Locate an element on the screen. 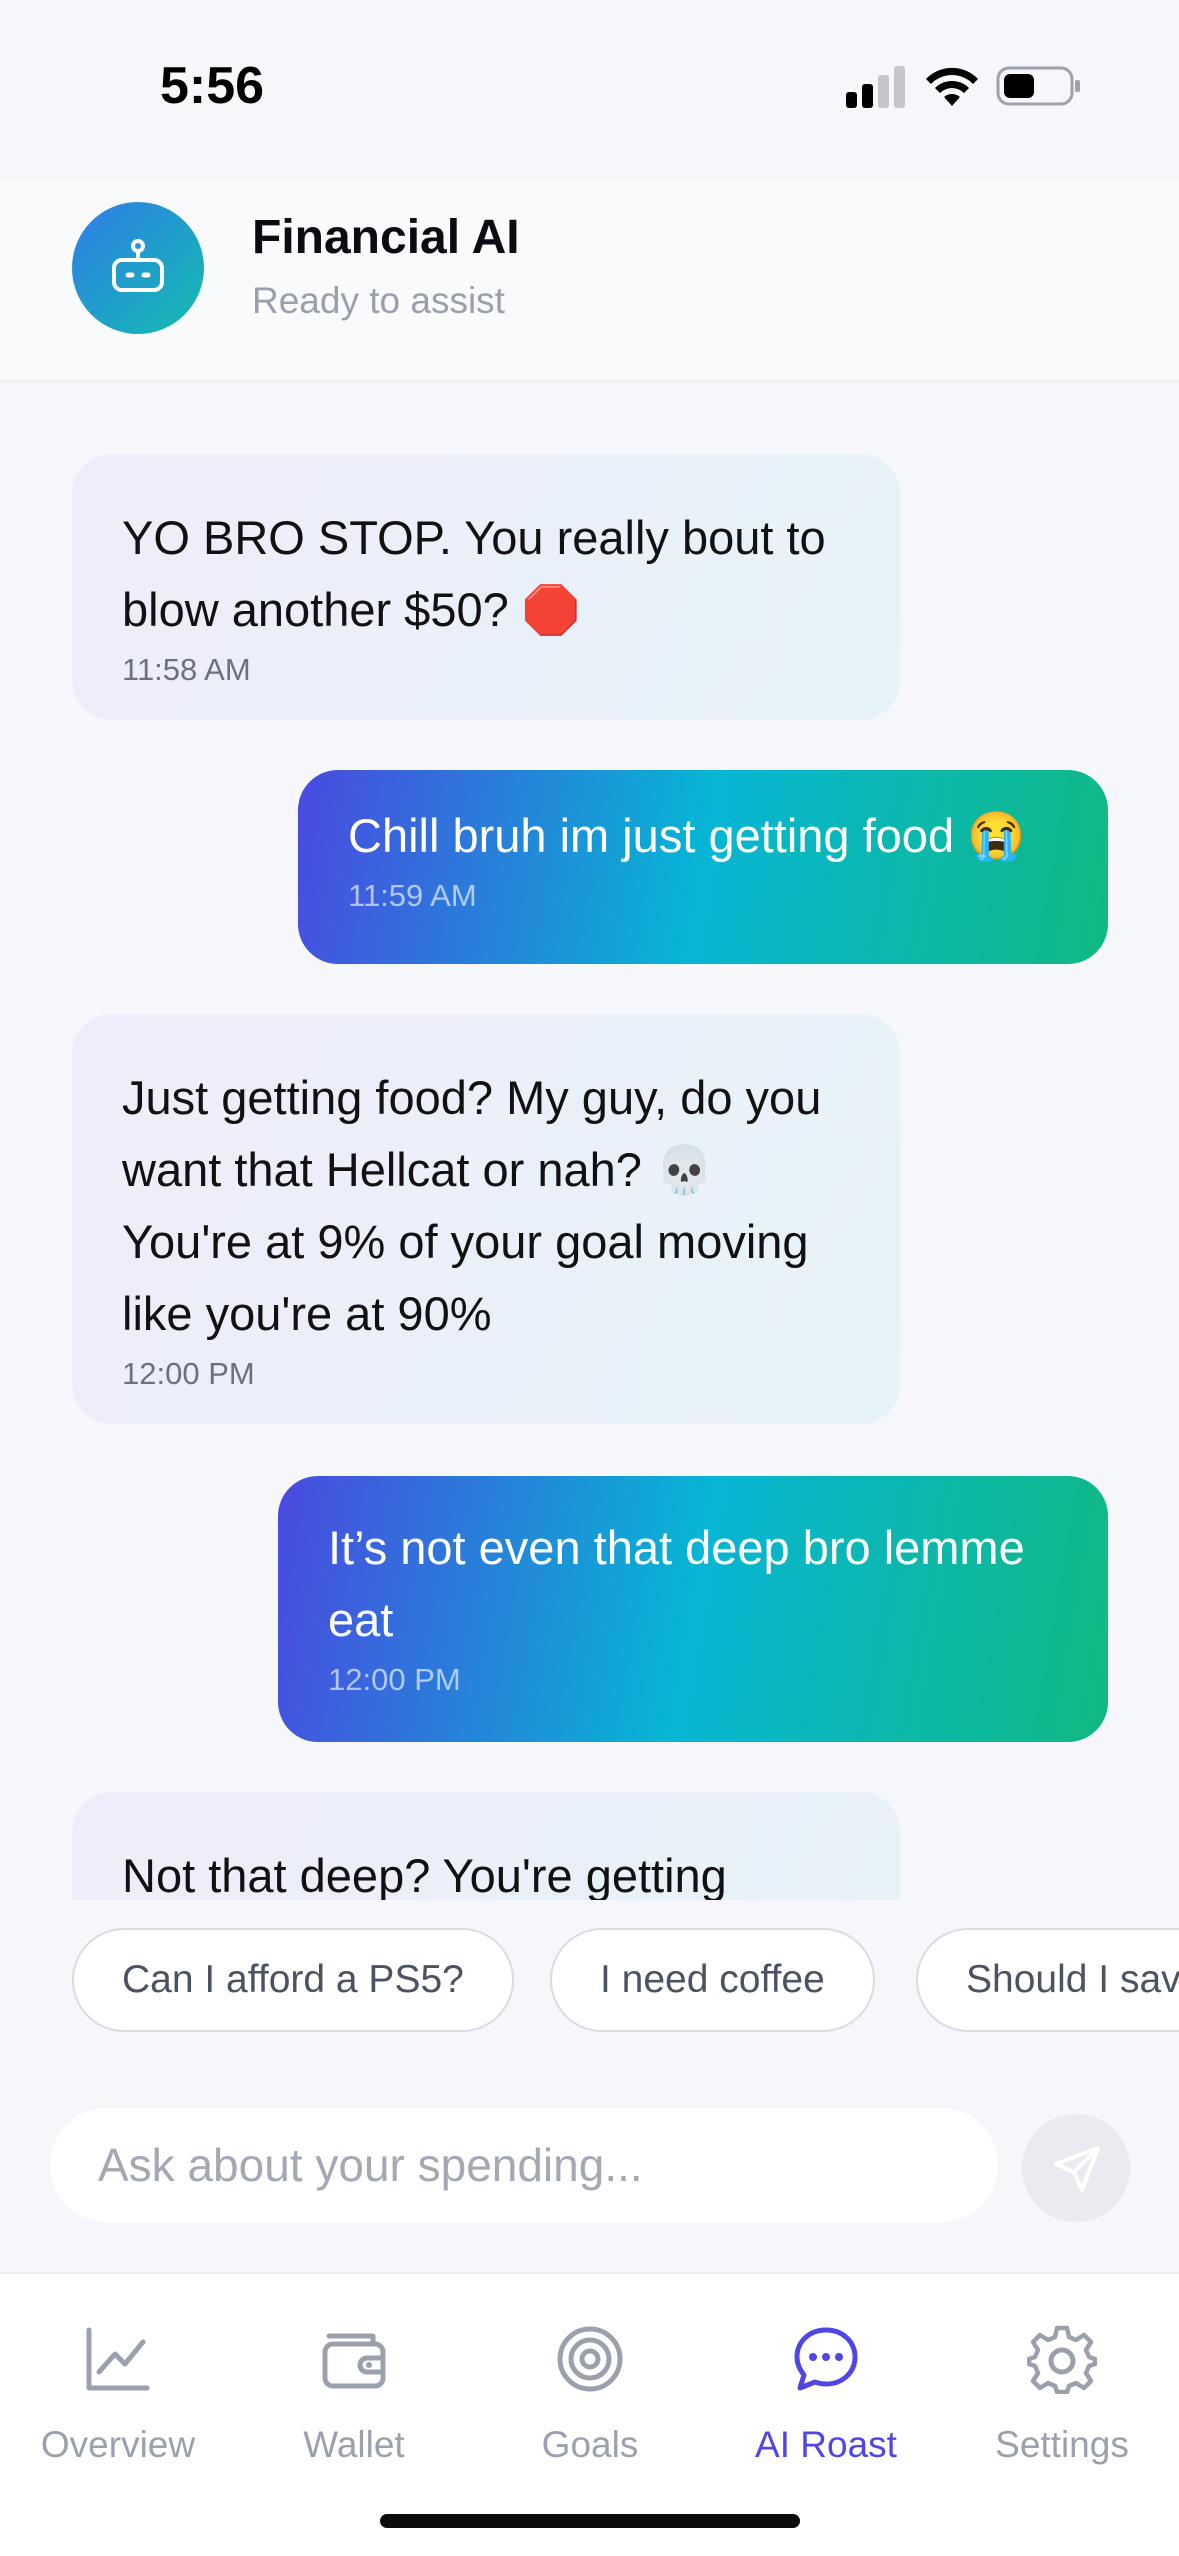 This screenshot has height=2556, width=1179. robot-icon is located at coordinates (138, 265).